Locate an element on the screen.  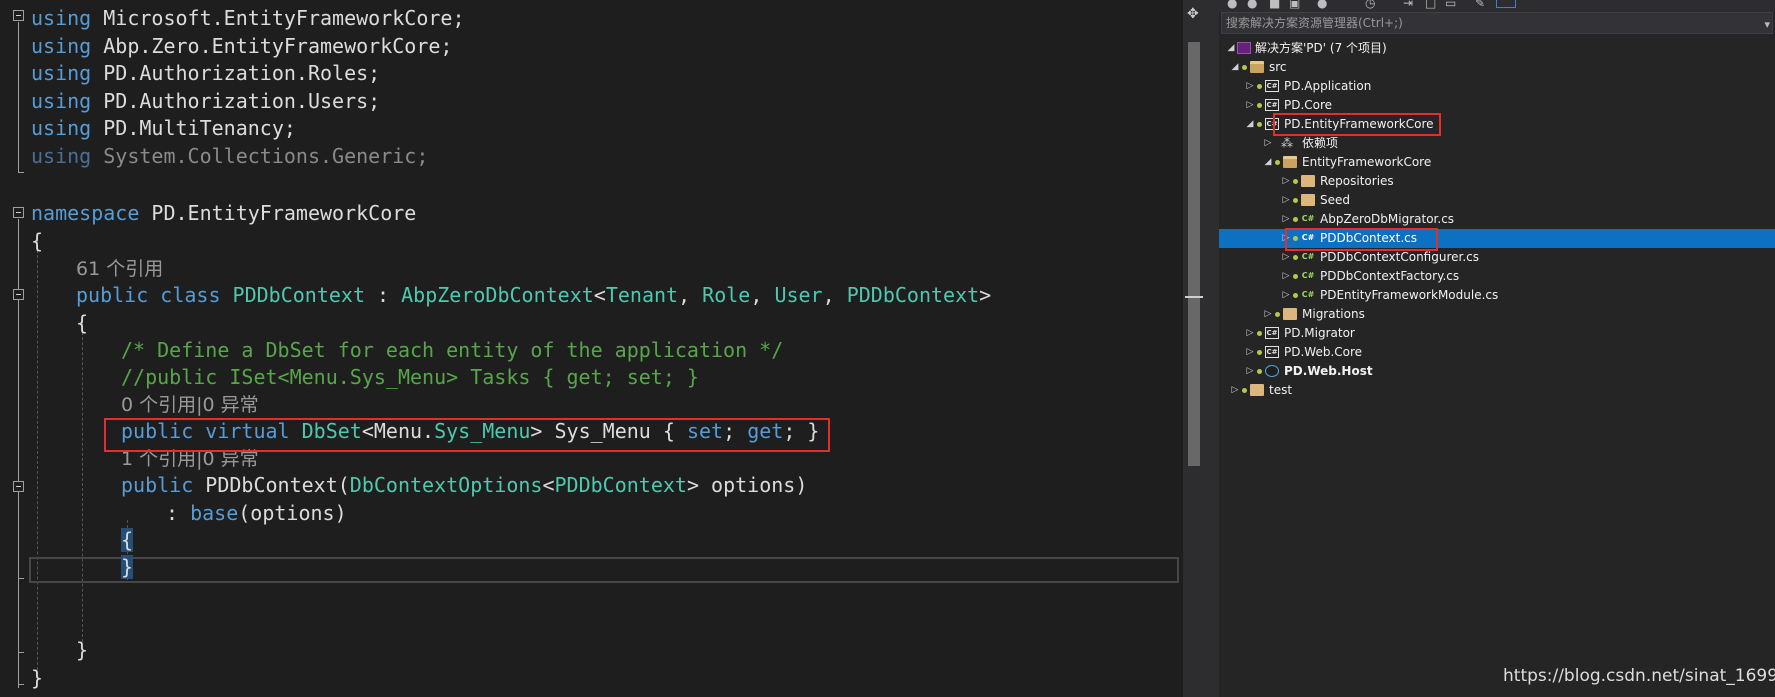
tree-item-pd-web-core: ▷ C# PD.Web.Core is located at coordinates (1497, 352).